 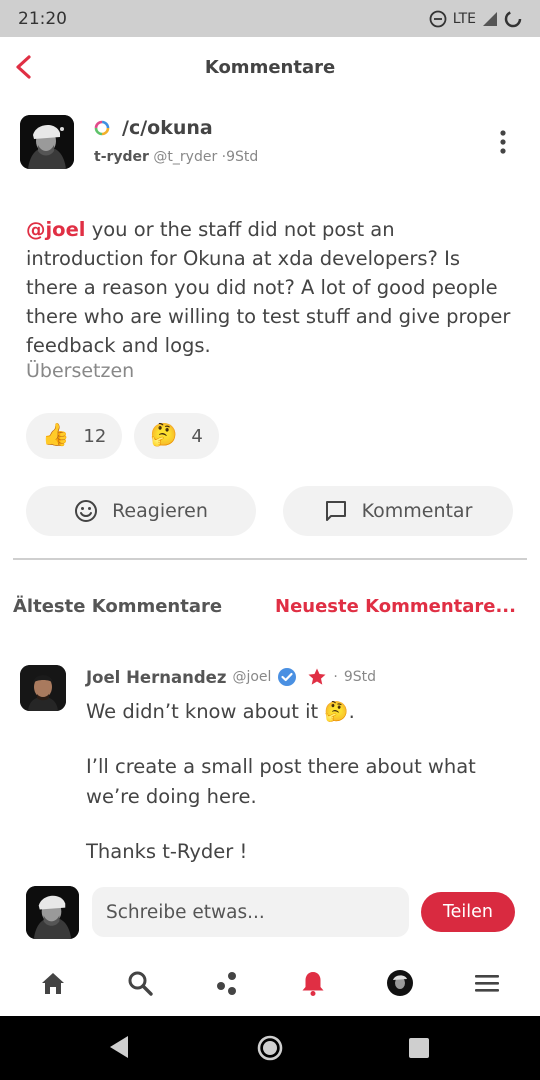 I want to click on smiley-icon, so click(x=86, y=511).